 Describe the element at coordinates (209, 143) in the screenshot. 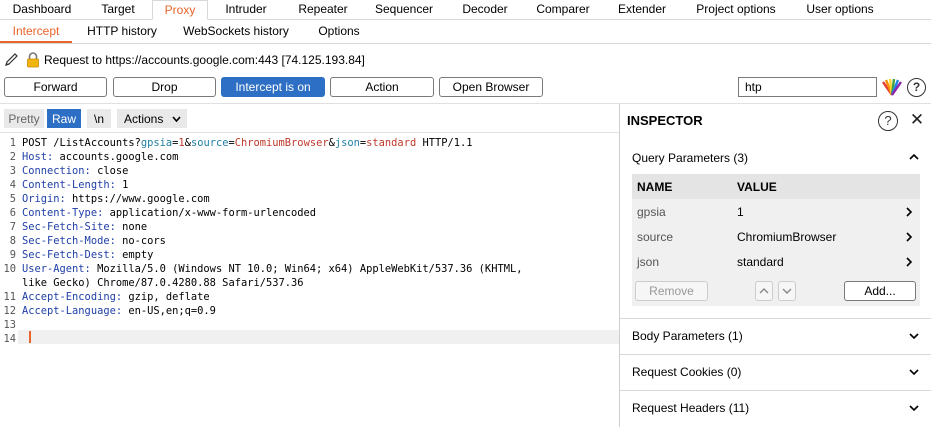

I see `code-token: source` at that location.